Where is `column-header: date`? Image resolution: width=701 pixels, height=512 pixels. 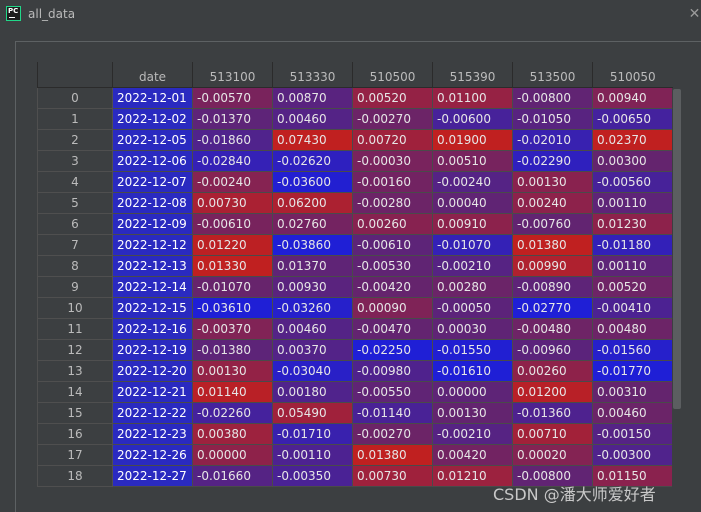
column-header: date is located at coordinates (152, 75).